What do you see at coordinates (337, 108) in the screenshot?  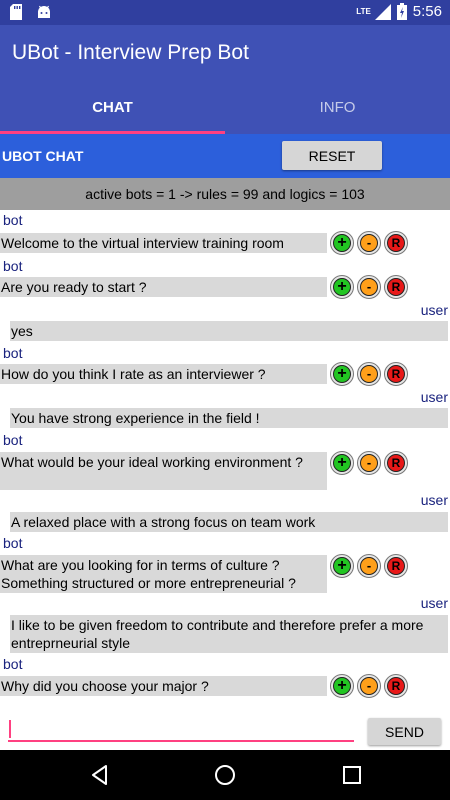 I see `tab-info: INFO` at bounding box center [337, 108].